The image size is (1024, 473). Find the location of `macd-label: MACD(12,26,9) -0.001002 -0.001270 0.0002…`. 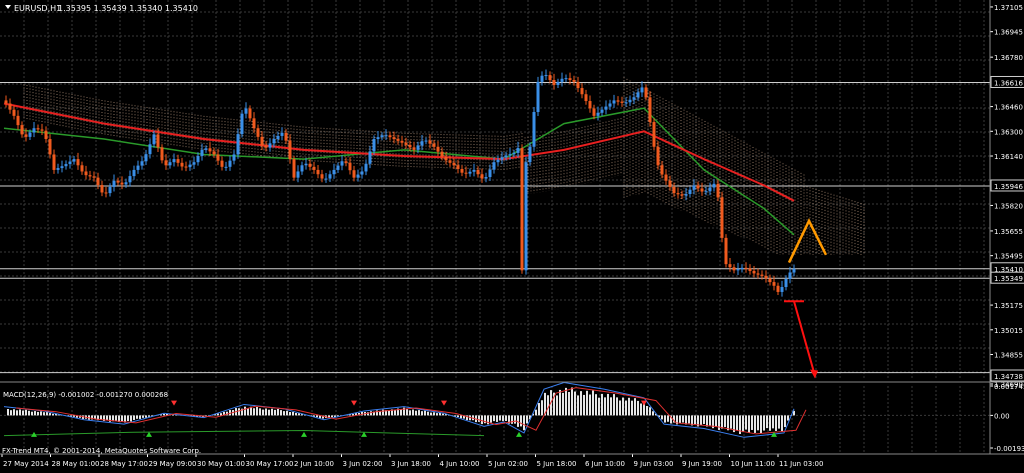

macd-label: MACD(12,26,9) -0.001002 -0.001270 0.0002… is located at coordinates (85, 395).